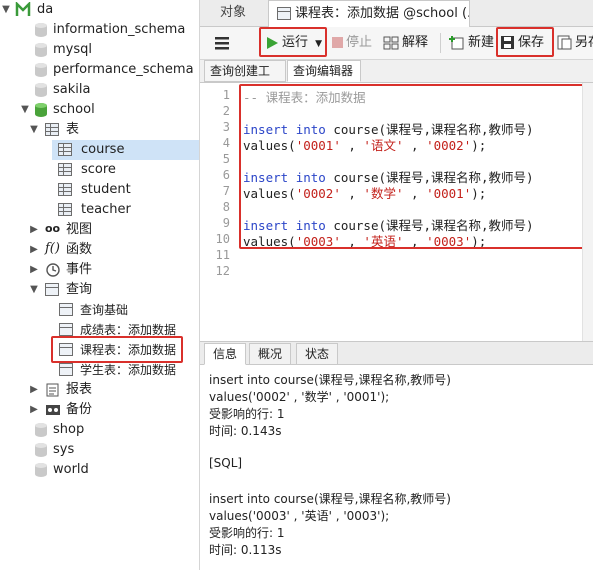  Describe the element at coordinates (99, 10) in the screenshot. I see `tree-item-connection: ▼ da` at that location.